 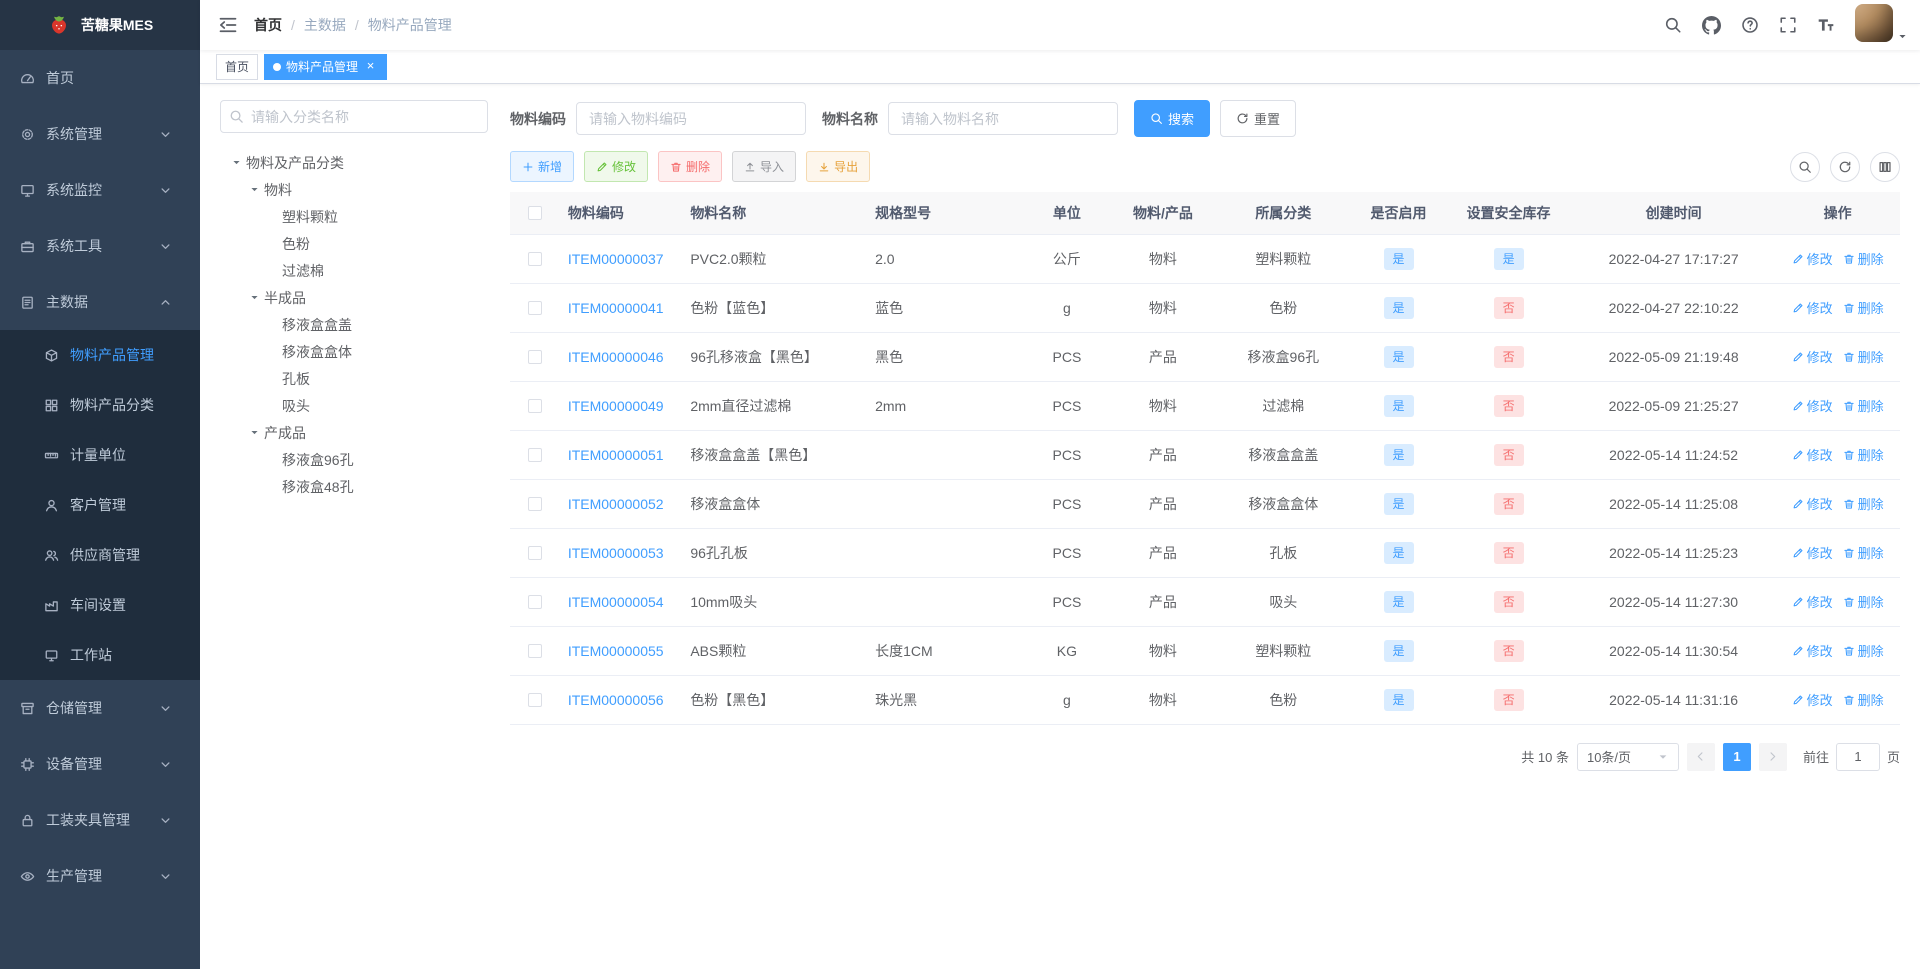 I want to click on sidebar-item: 系统管理, so click(x=100, y=134).